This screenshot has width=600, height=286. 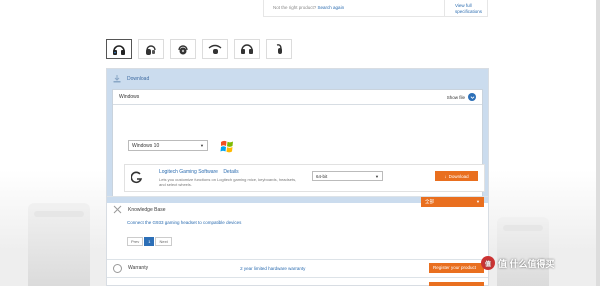 What do you see at coordinates (59, 244) in the screenshot?
I see `speaker-left-image` at bounding box center [59, 244].